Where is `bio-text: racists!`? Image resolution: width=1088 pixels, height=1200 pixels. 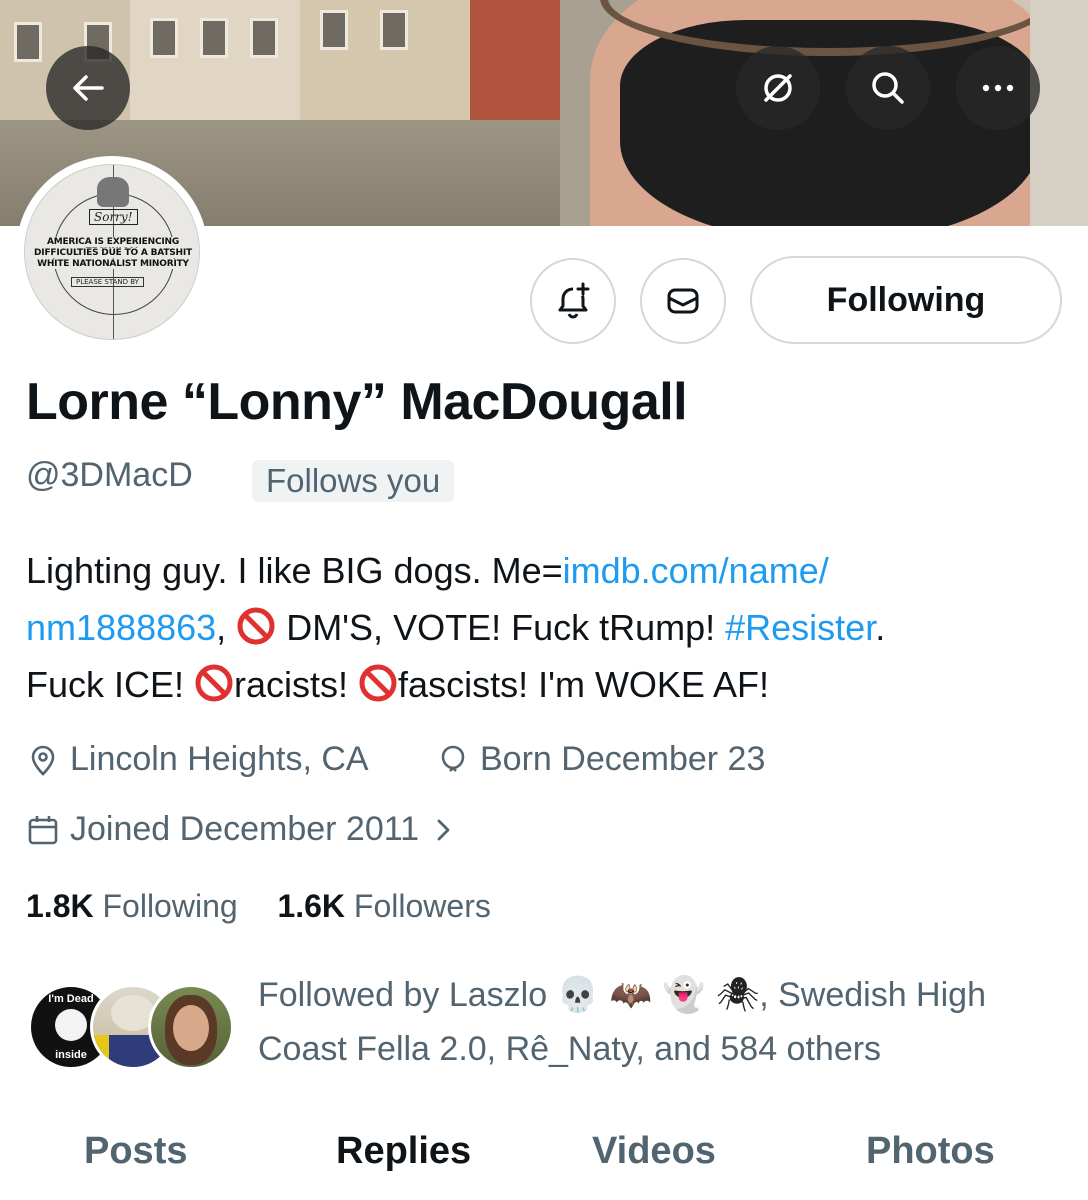
bio-text: racists! is located at coordinates (296, 684).